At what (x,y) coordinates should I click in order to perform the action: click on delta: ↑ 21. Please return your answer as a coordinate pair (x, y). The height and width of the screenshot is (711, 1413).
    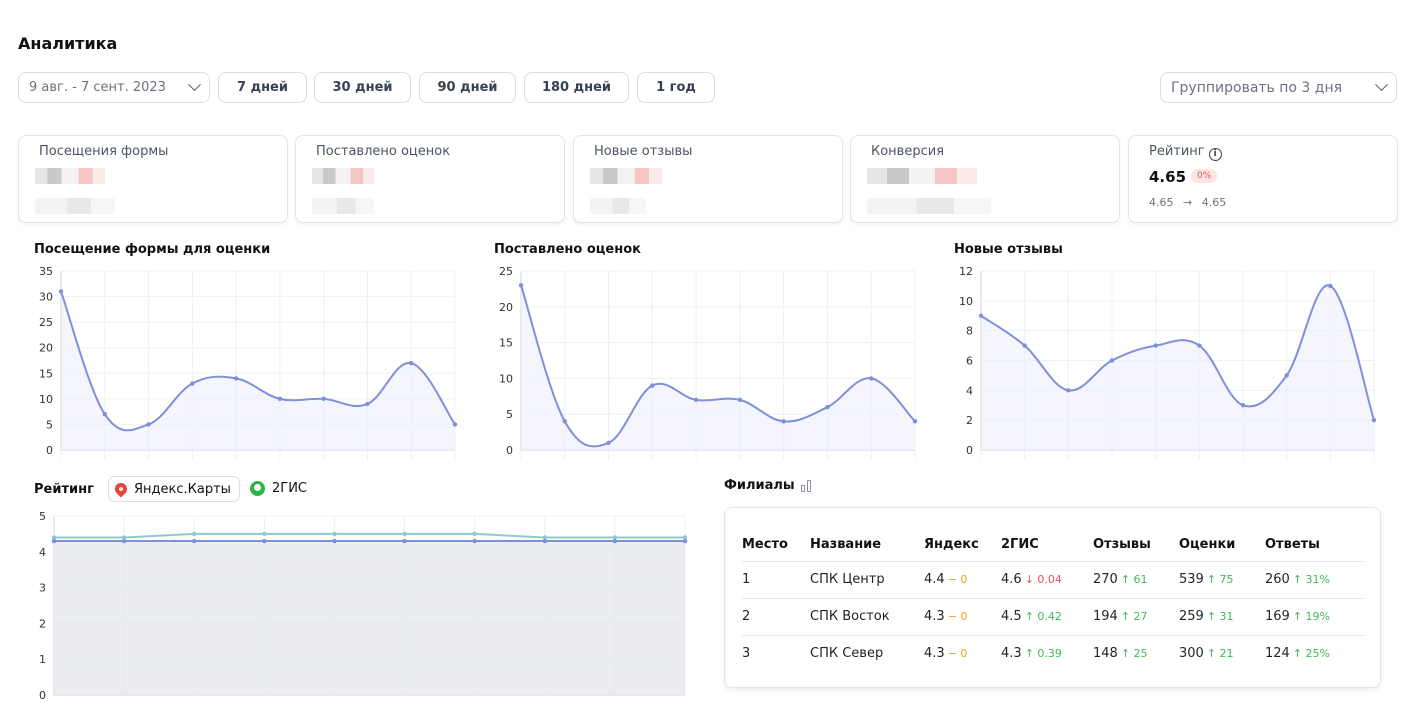
    Looking at the image, I should click on (1220, 654).